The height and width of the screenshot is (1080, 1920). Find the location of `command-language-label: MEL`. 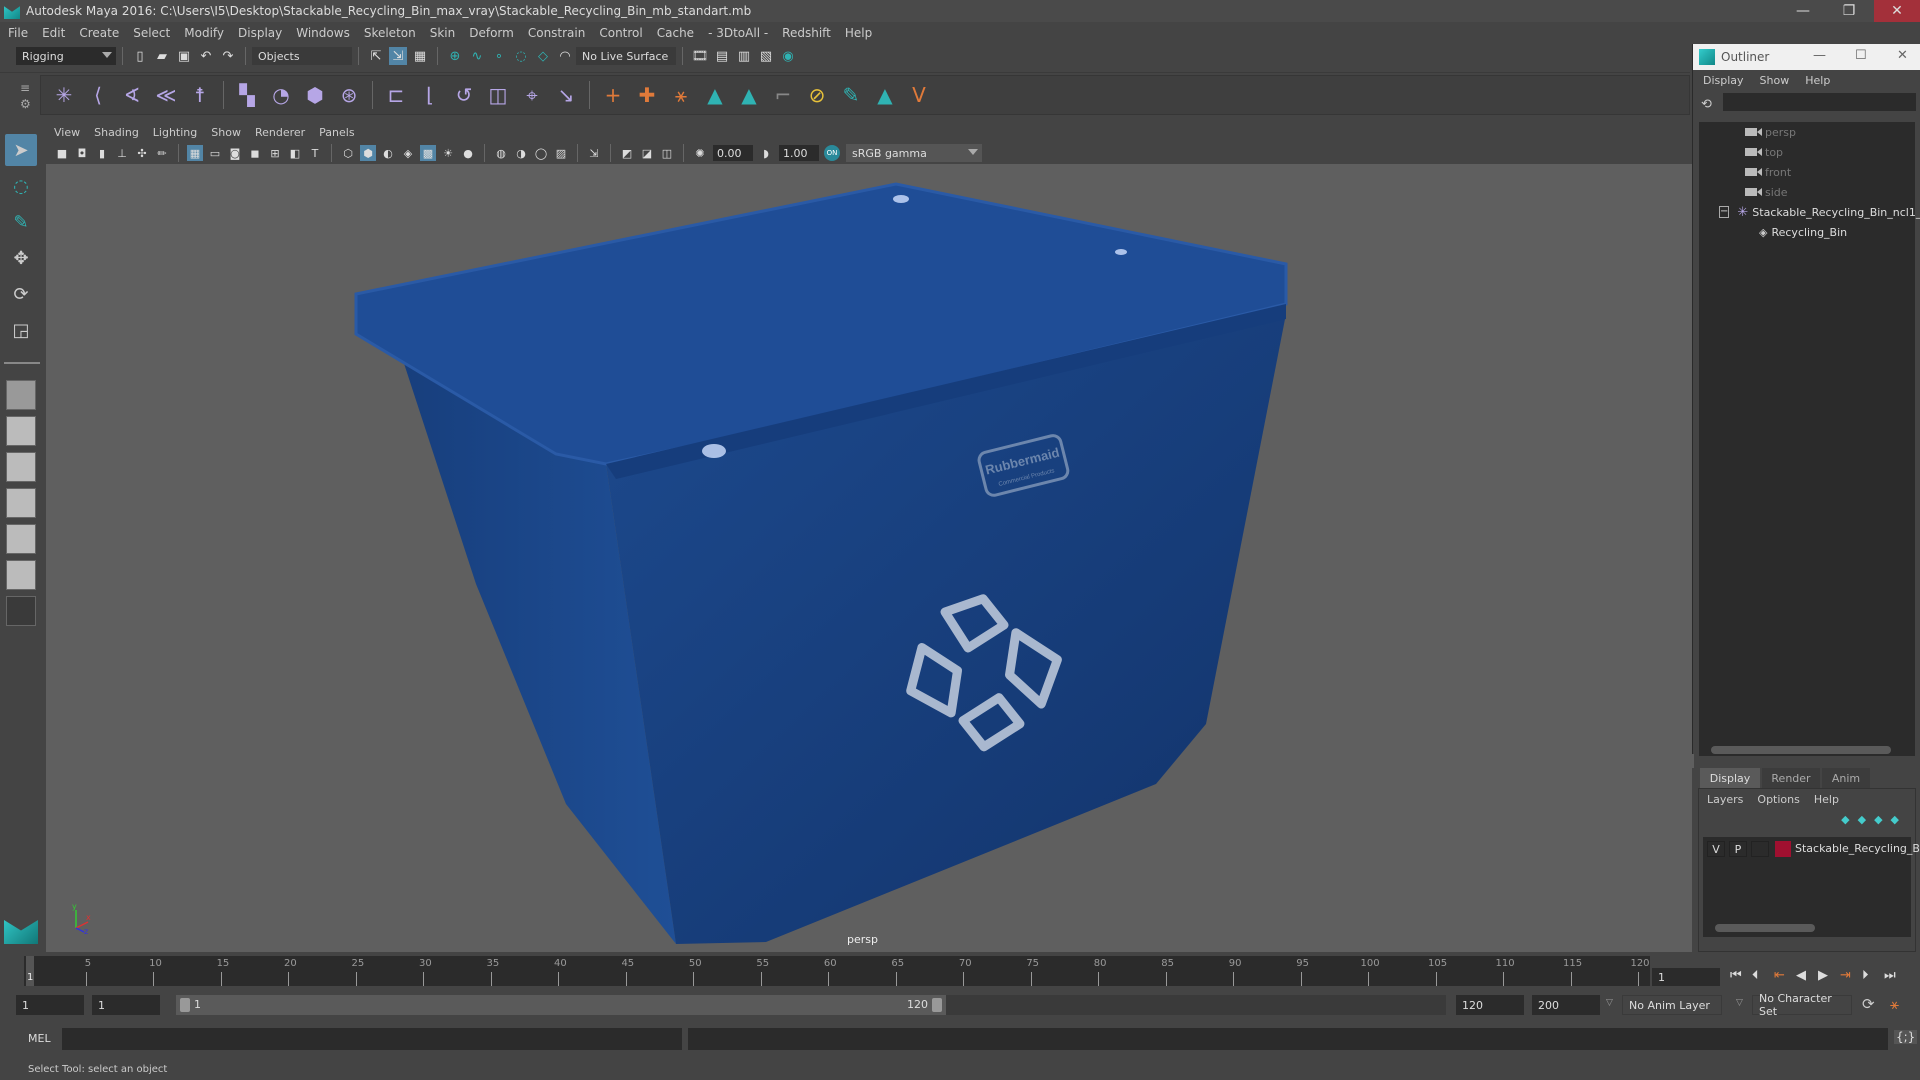

command-language-label: MEL is located at coordinates (39, 1038).